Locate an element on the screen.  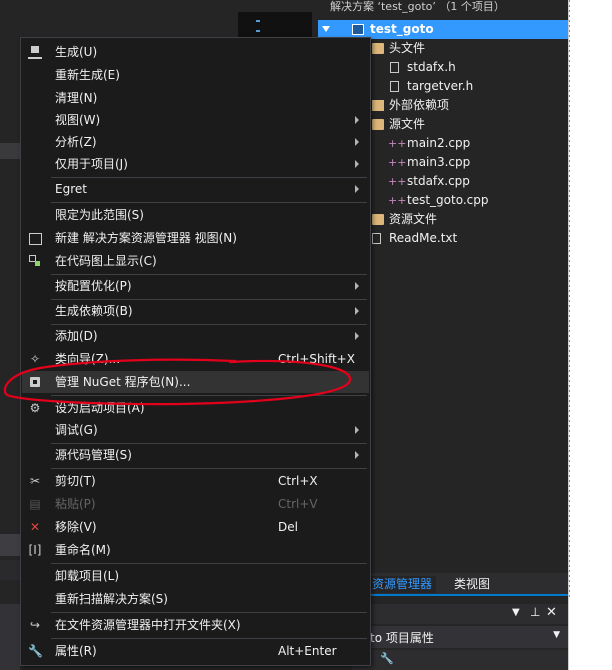
menu-item-unload: 卸载项目(L) is located at coordinates (195, 576).